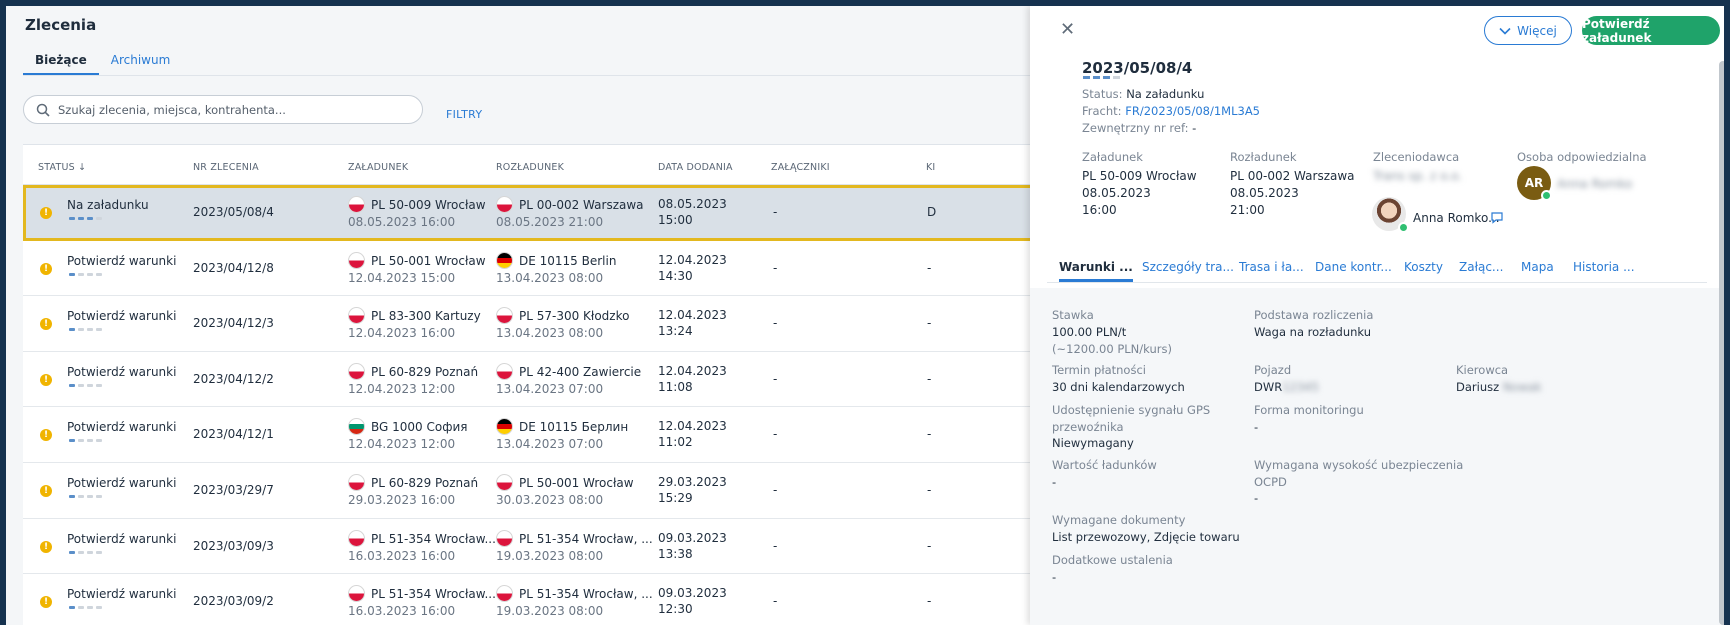 The height and width of the screenshot is (625, 1730). What do you see at coordinates (233, 212) in the screenshot?
I see `order-number: 2023/05/08/4` at bounding box center [233, 212].